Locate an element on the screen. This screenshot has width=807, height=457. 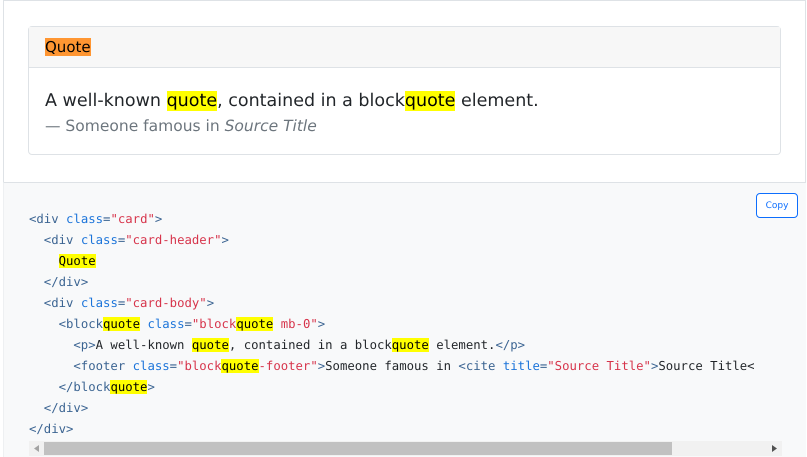
quote-text: A well-known quote, contained in a blockquote element. is located at coordinates (292, 101).